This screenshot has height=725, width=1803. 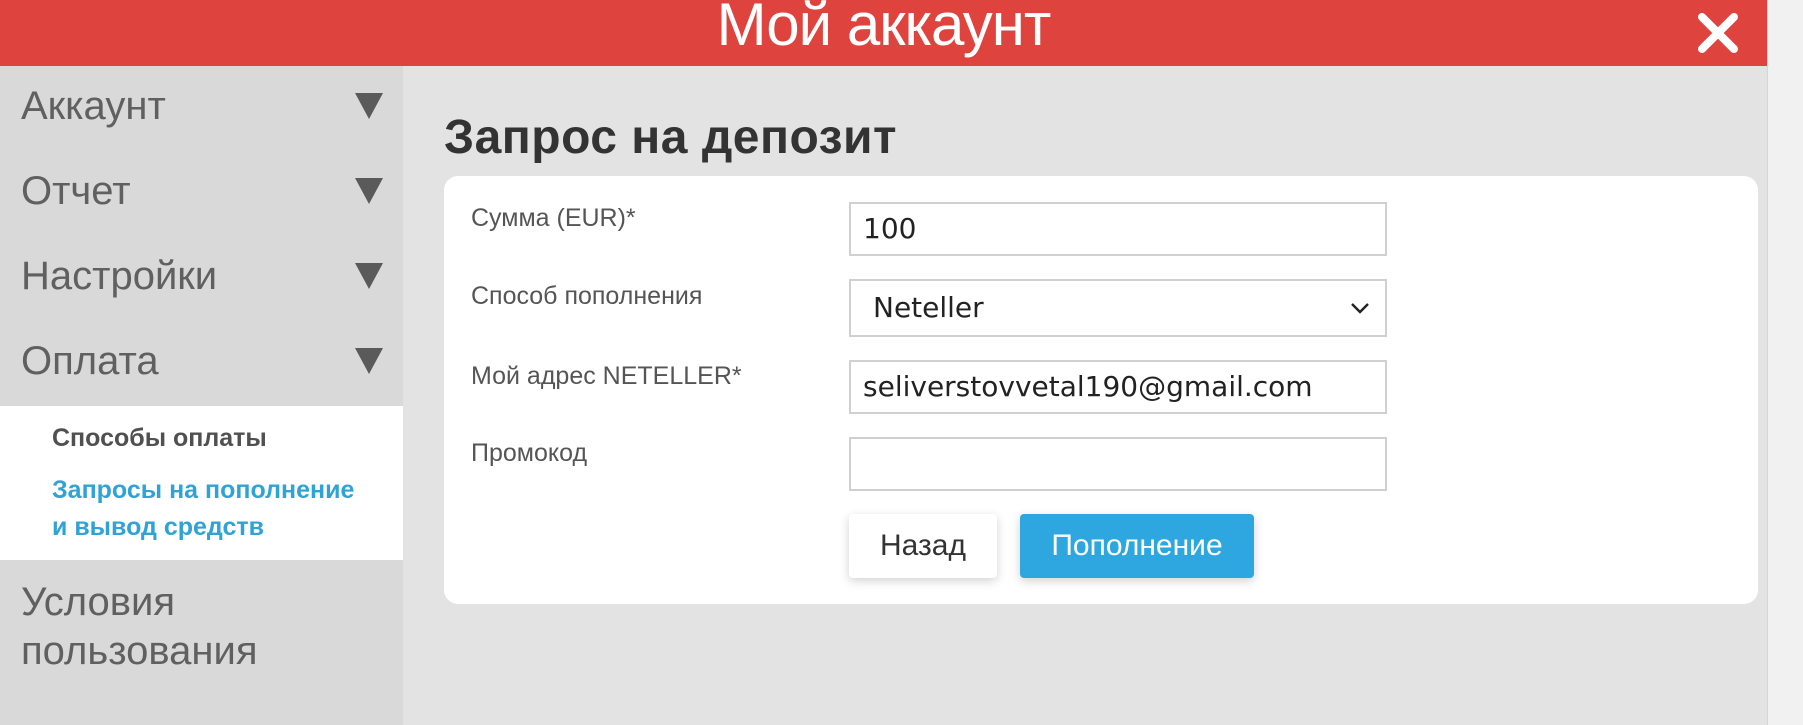 What do you see at coordinates (207, 509) in the screenshot?
I see `submenu-item-requests: Запросы на пополнение и вывод средств` at bounding box center [207, 509].